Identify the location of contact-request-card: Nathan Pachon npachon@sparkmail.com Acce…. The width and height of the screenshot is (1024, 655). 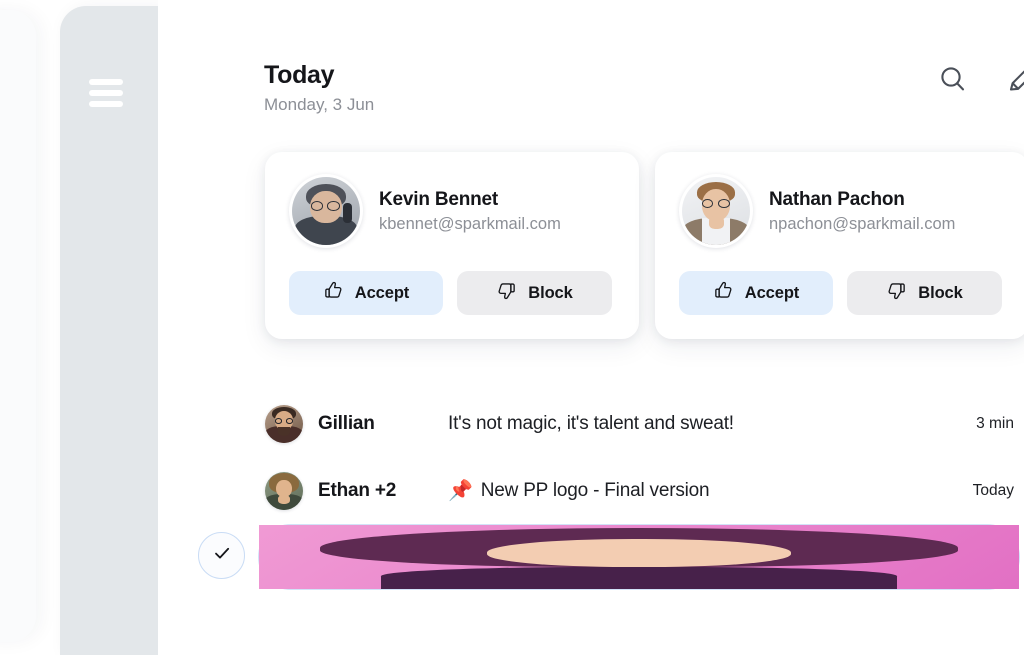
(839, 245).